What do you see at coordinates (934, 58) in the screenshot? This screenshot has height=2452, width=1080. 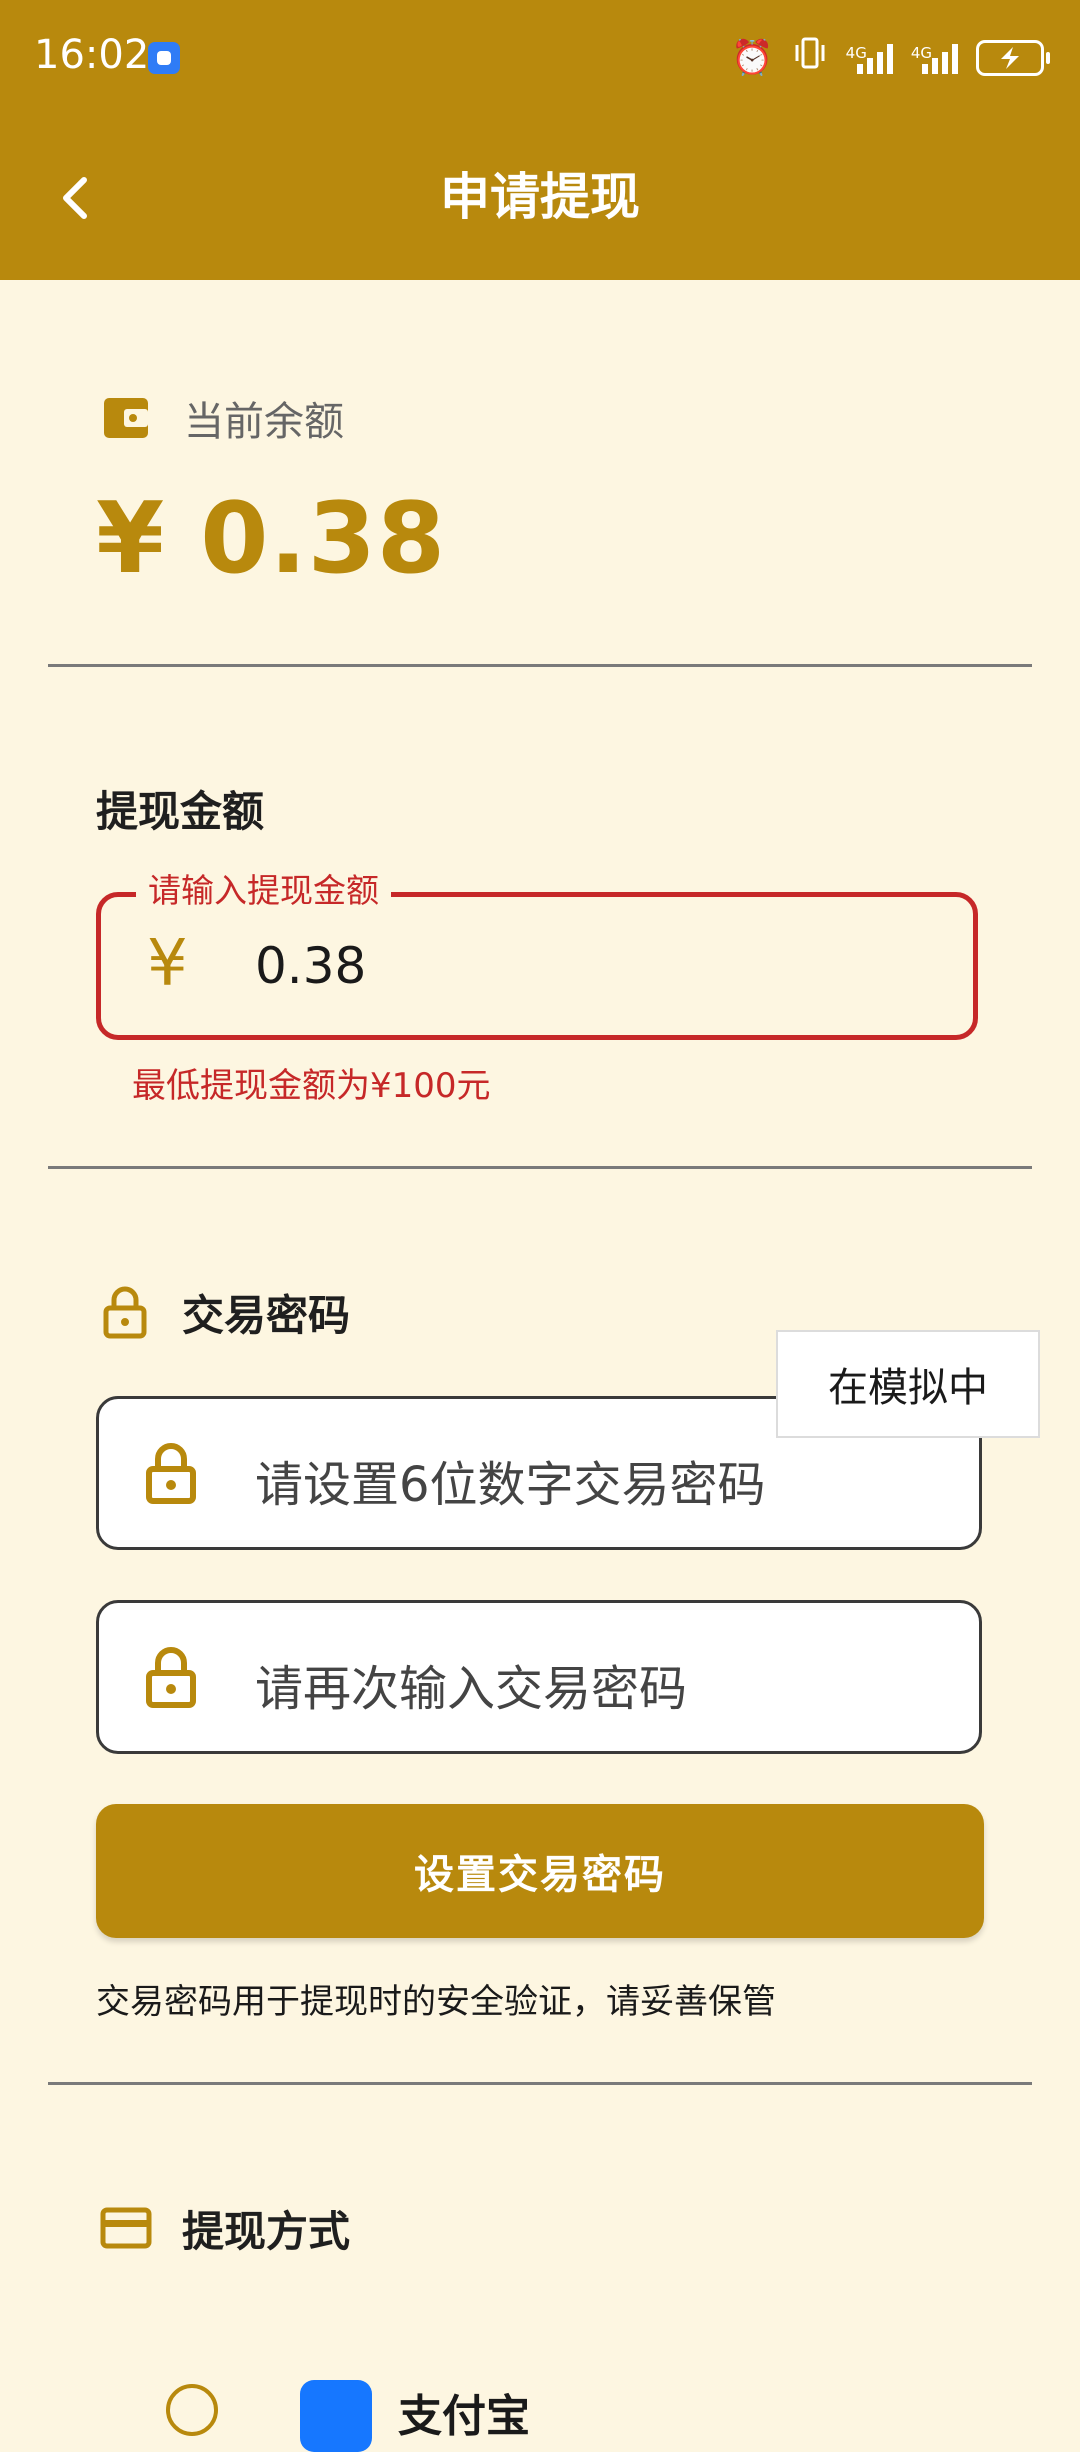 I see `signal-2: 4G` at bounding box center [934, 58].